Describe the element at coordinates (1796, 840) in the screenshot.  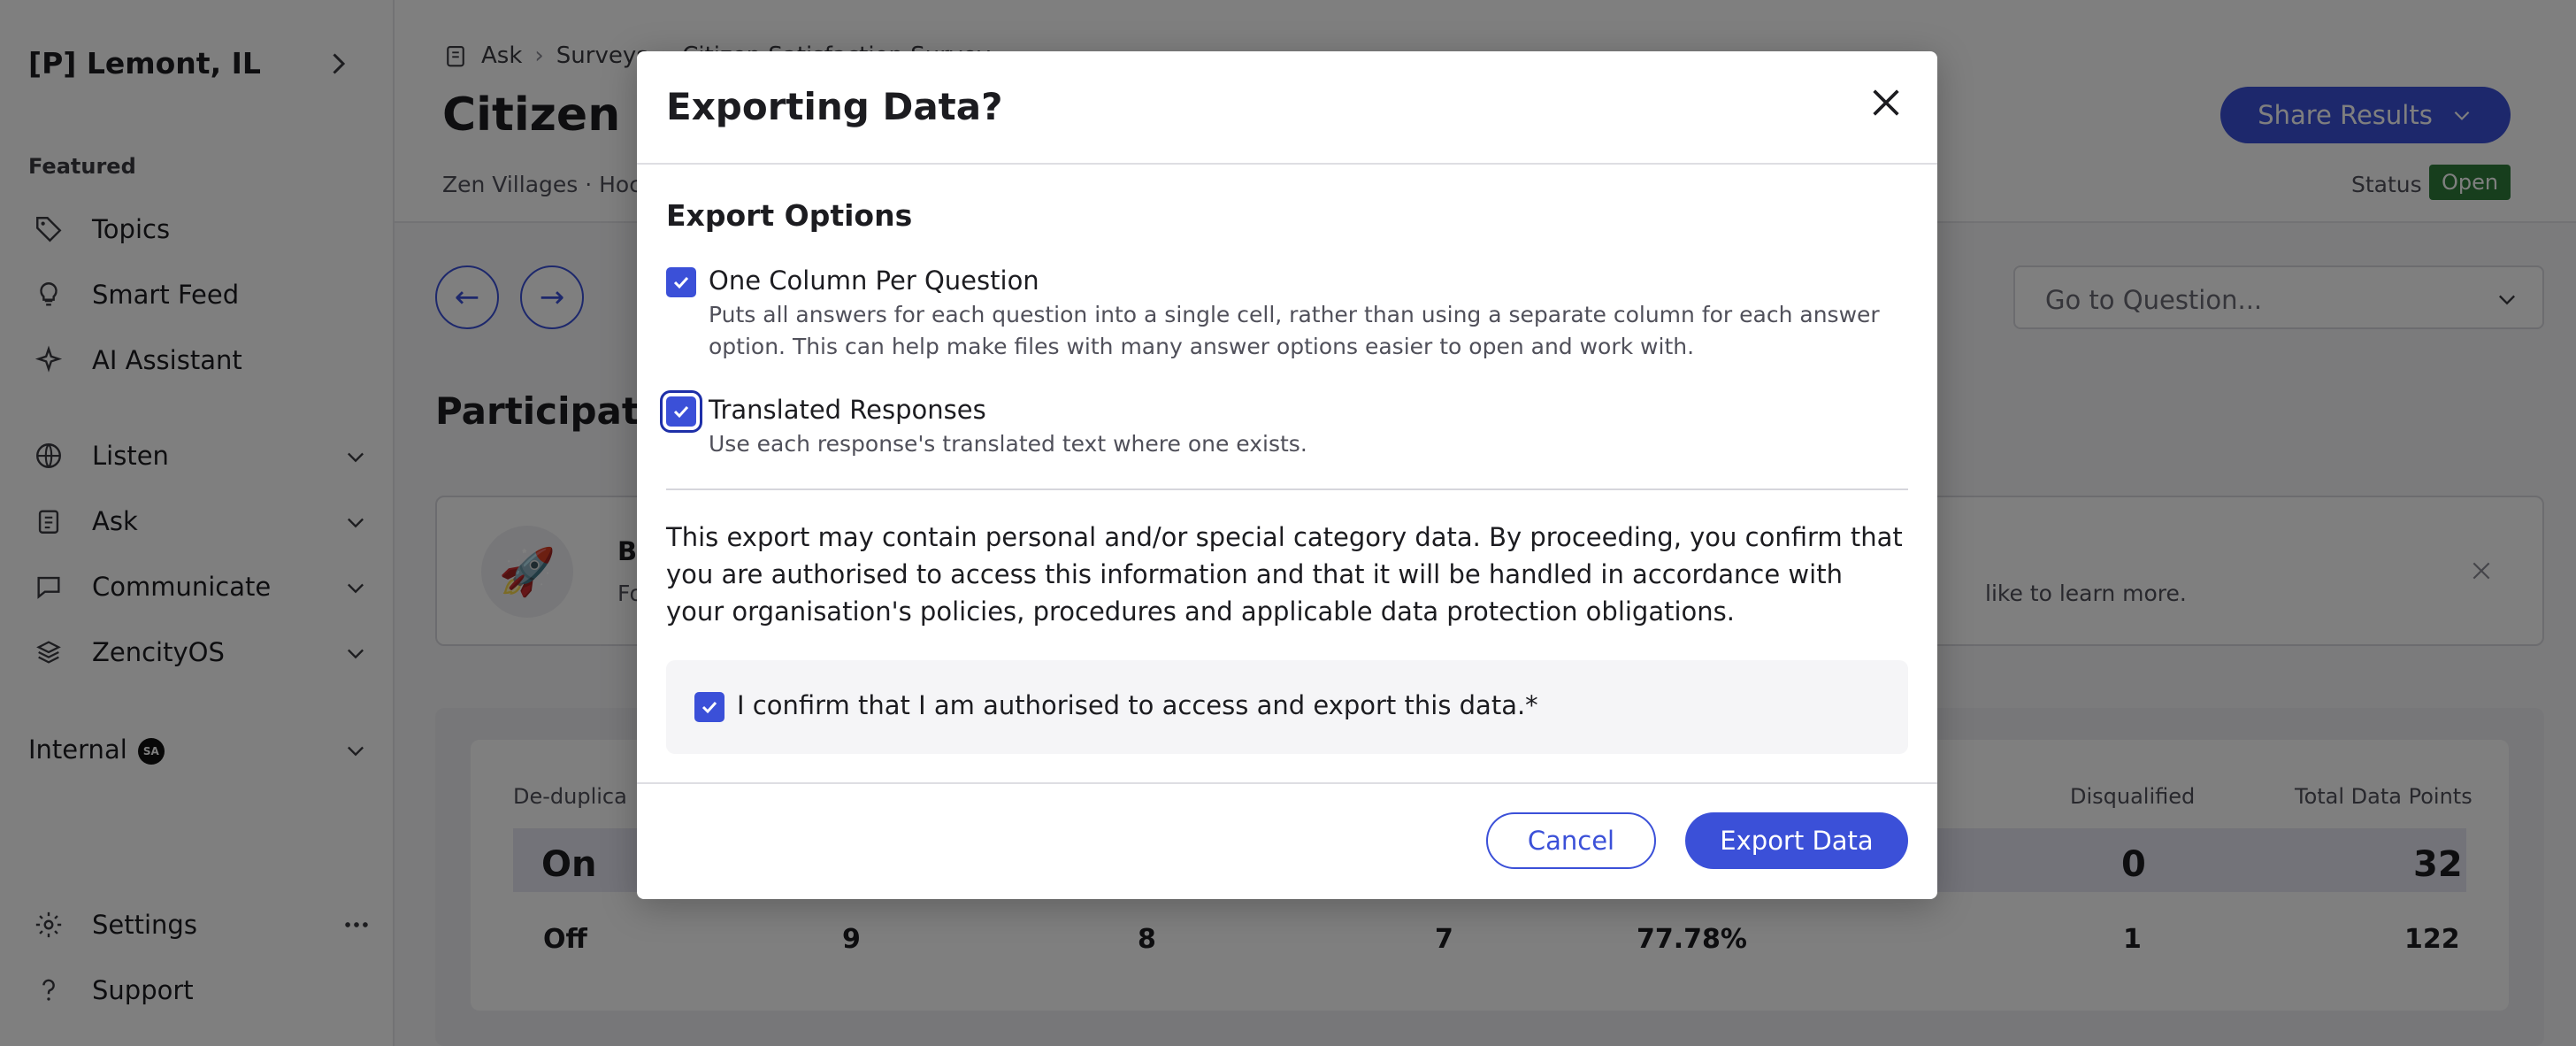
I see `export-data-button: Export Data` at that location.